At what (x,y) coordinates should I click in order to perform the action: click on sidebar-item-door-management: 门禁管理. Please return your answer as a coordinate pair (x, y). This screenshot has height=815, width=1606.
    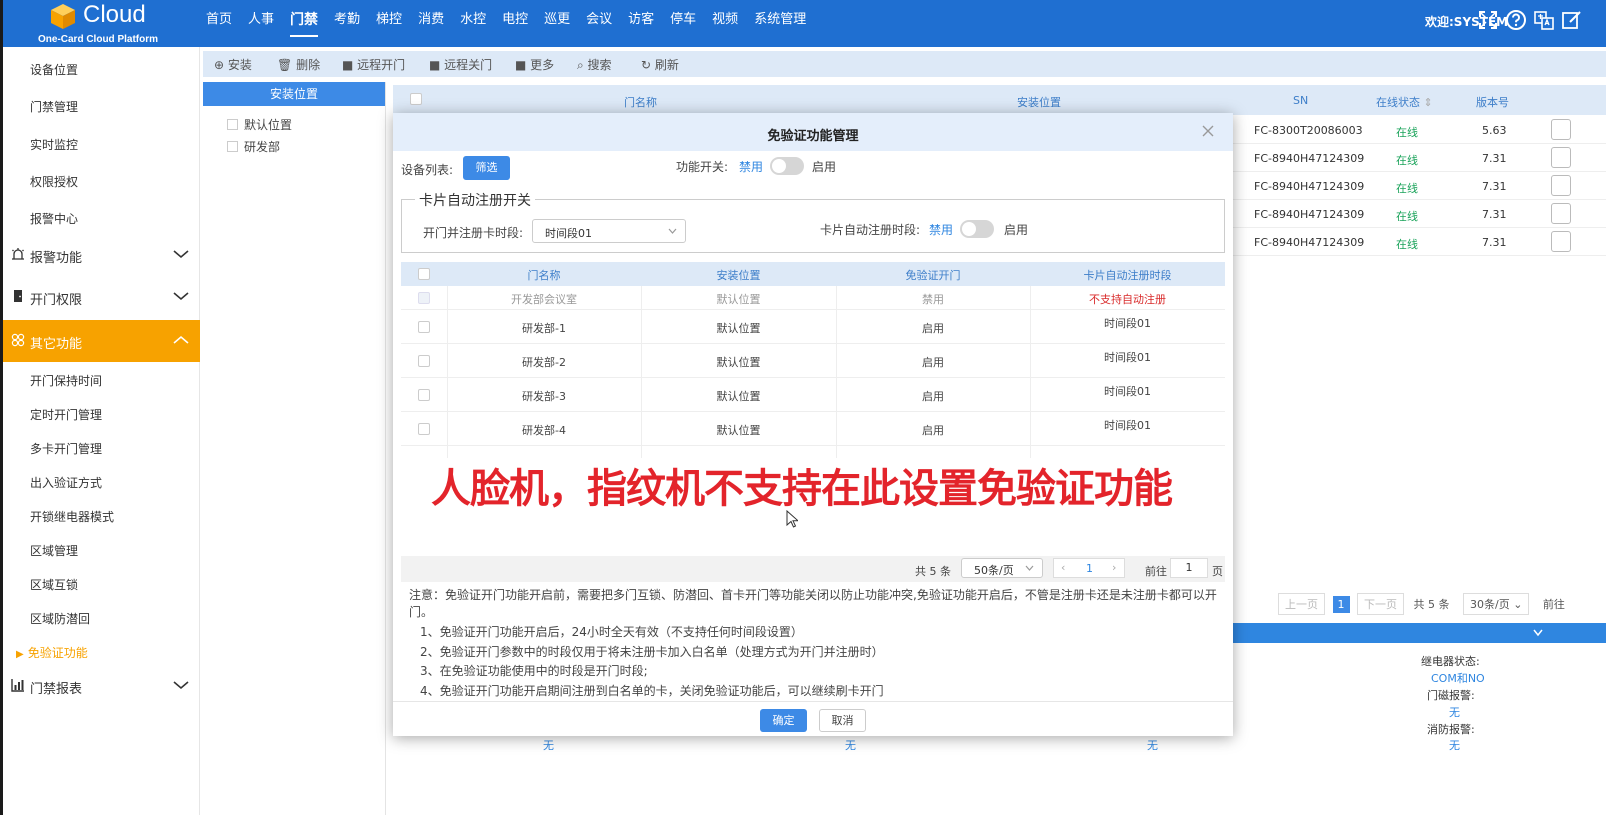
    Looking at the image, I should click on (54, 106).